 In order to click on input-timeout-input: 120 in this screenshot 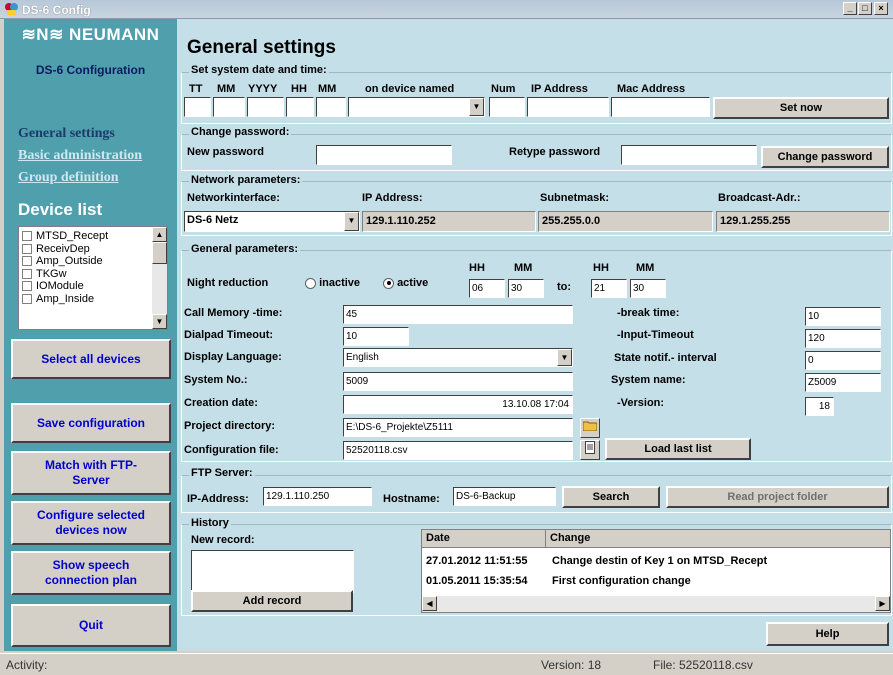, I will do `click(843, 338)`.